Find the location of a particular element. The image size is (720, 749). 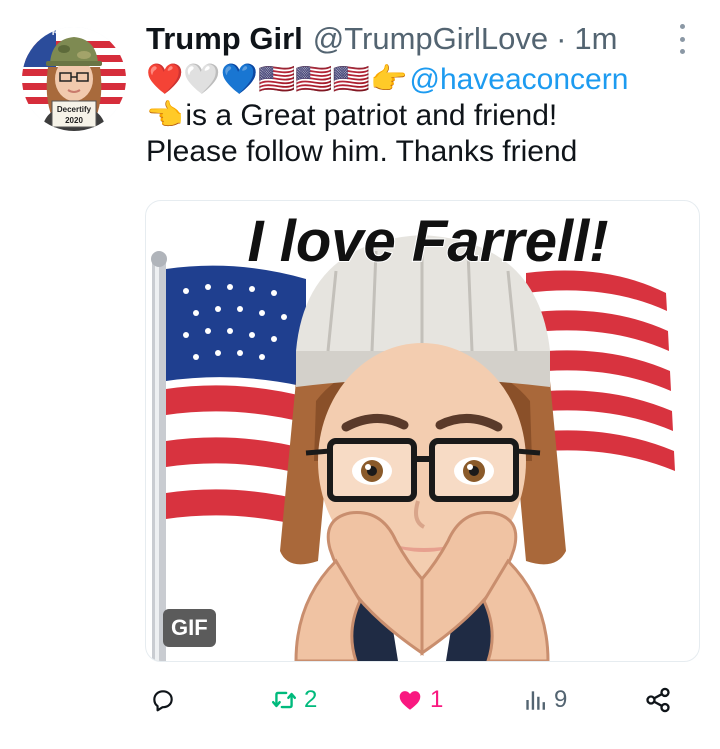

reply-button is located at coordinates (163, 700).